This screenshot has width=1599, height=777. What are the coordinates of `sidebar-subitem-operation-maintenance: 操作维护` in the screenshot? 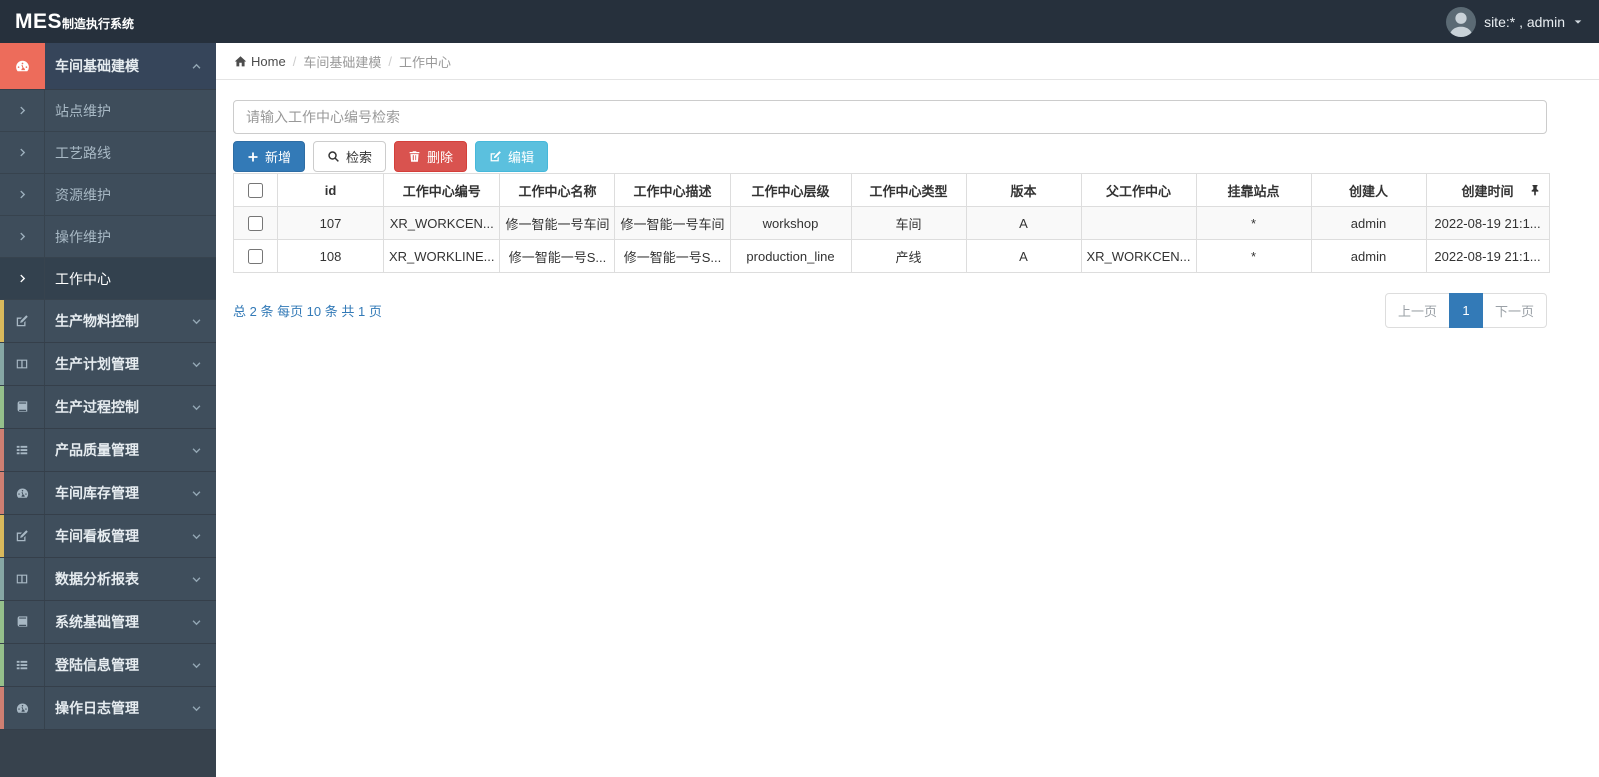 It's located at (108, 237).